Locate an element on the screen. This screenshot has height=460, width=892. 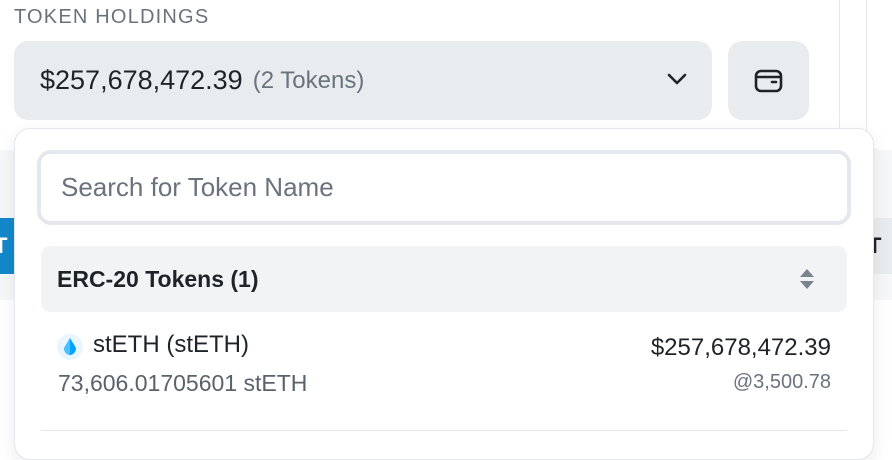
wallet-button is located at coordinates (768, 80).